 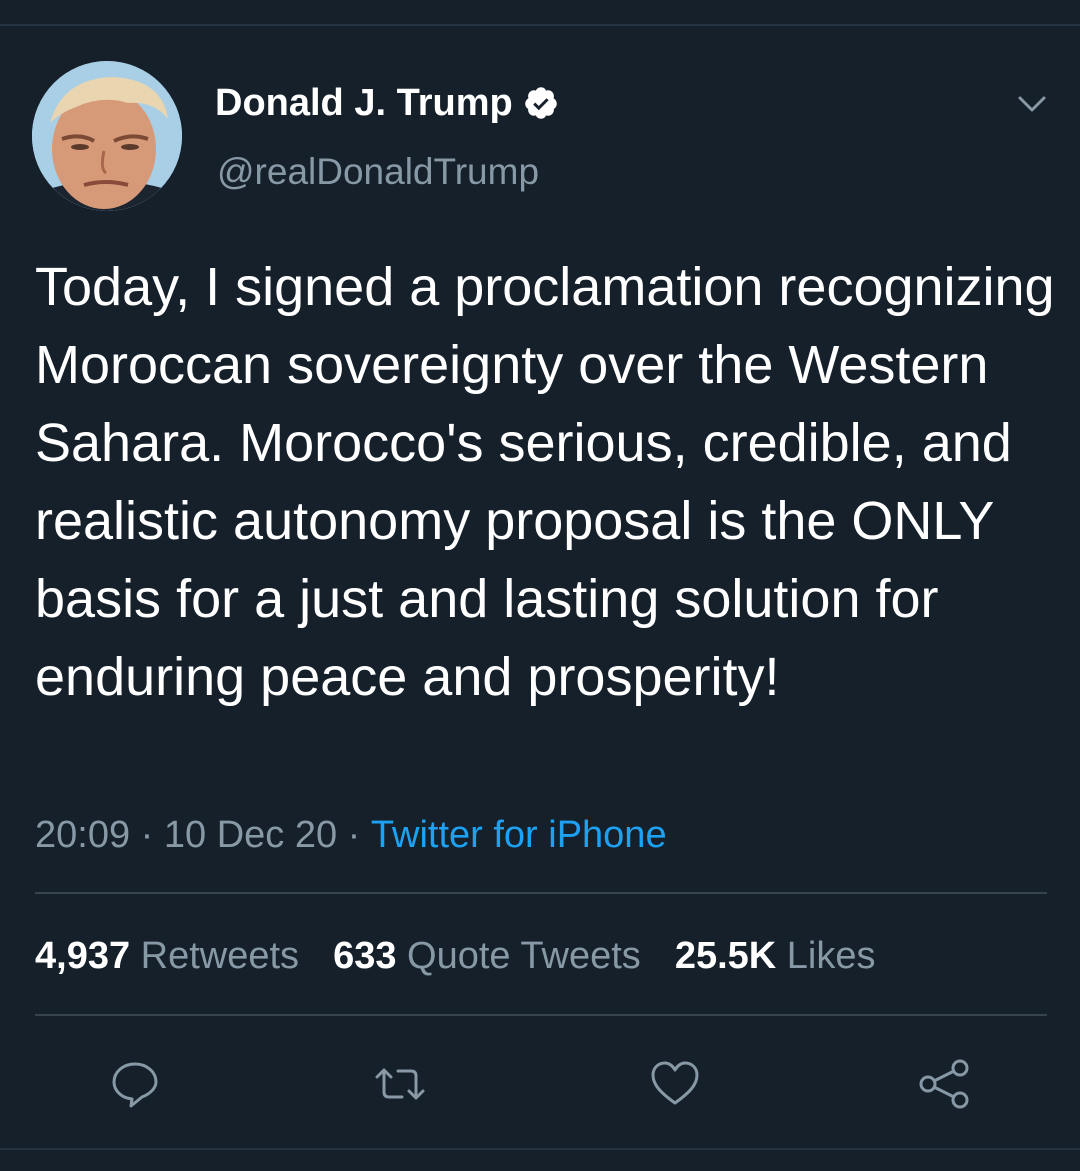 I want to click on share-icon, so click(x=944, y=1084).